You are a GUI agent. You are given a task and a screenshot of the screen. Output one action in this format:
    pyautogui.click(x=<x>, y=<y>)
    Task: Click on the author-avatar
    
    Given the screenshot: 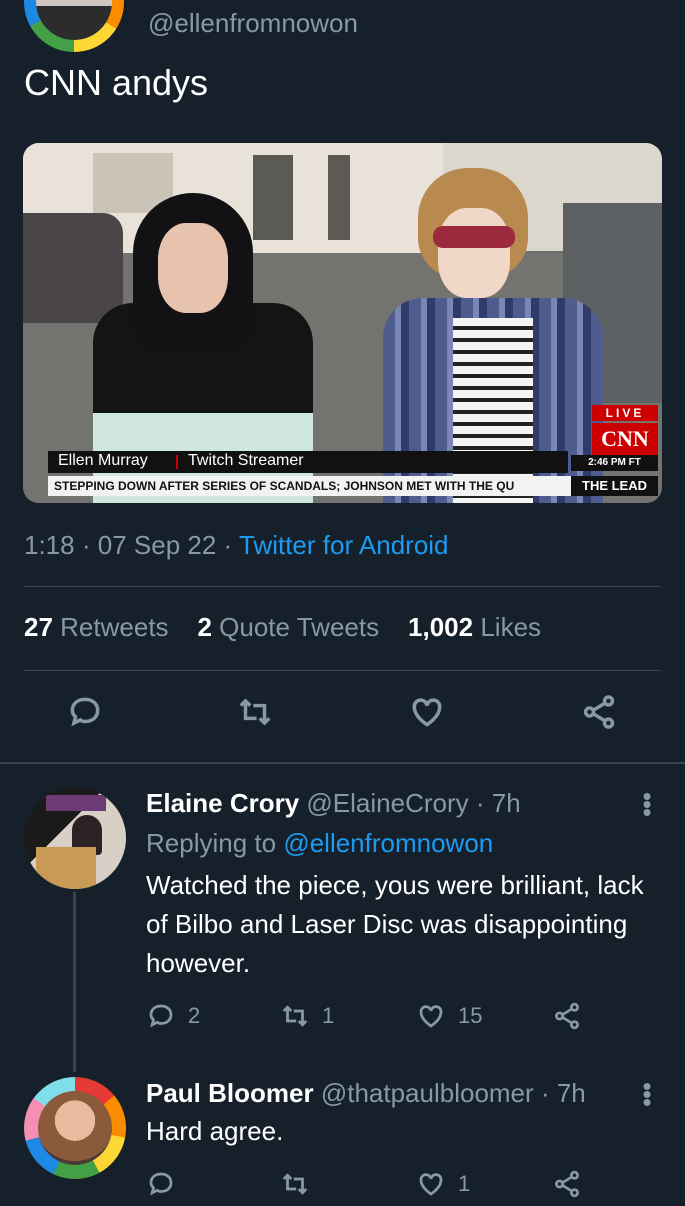 What is the action you would take?
    pyautogui.click(x=74, y=26)
    